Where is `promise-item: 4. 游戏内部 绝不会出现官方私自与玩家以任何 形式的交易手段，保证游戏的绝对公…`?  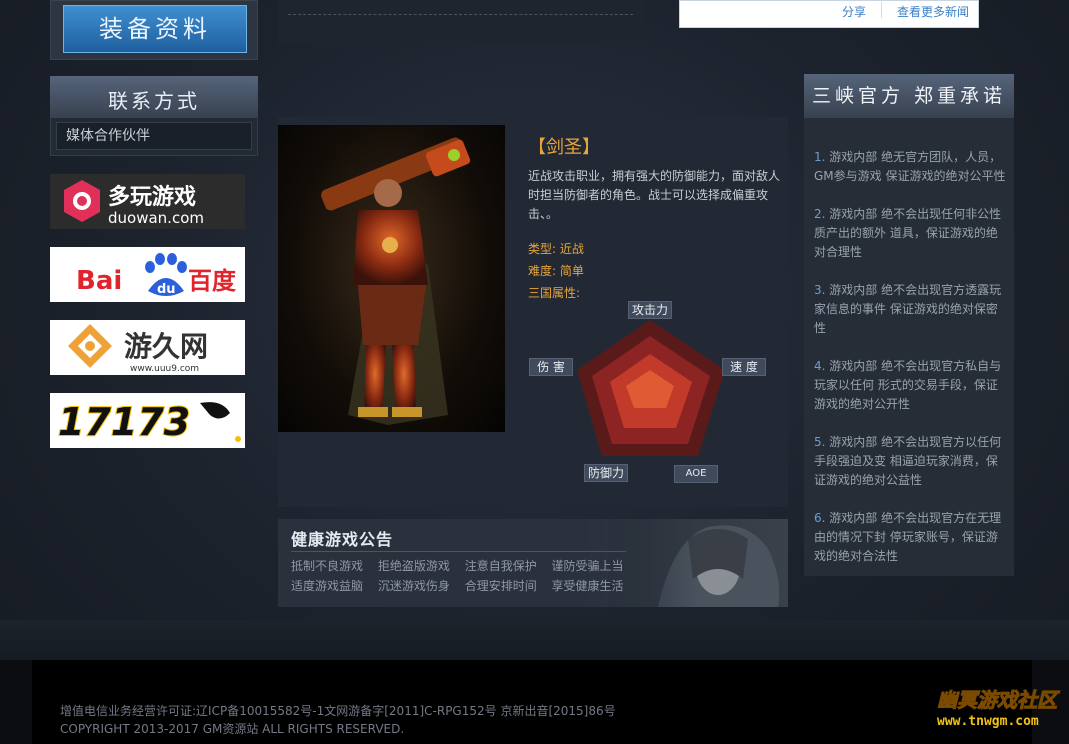
promise-item: 4. 游戏内部 绝不会出现官方私自与玩家以任何 形式的交易手段，保证游戏的绝对公… is located at coordinates (911, 385).